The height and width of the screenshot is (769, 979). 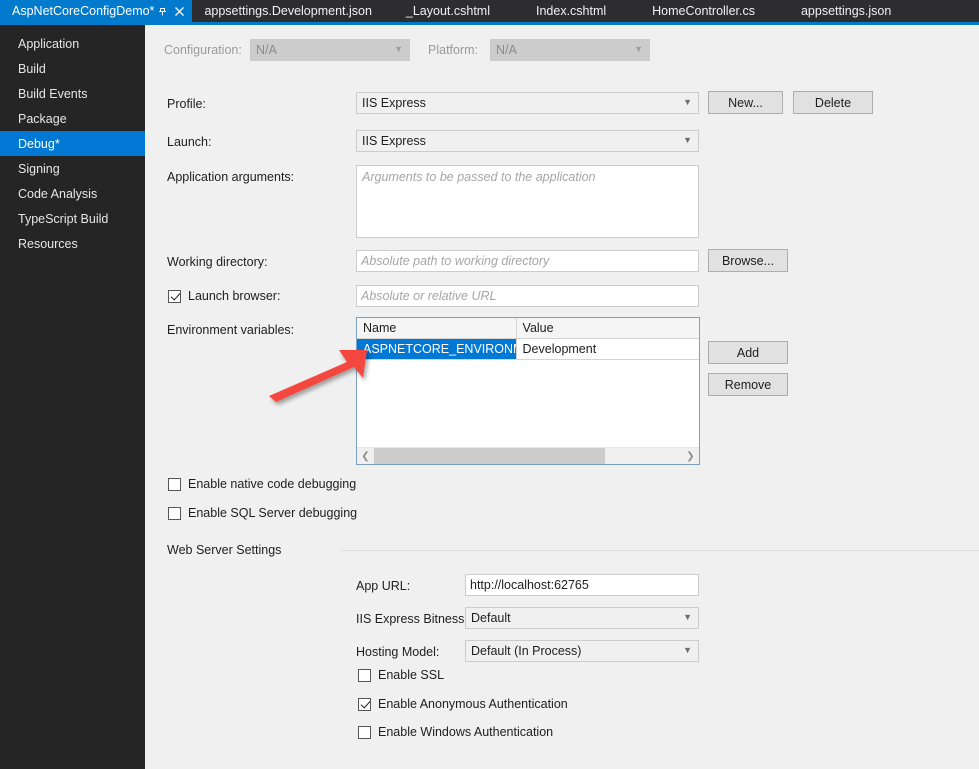 I want to click on launch-browser-label: Launch browser:, so click(x=234, y=296).